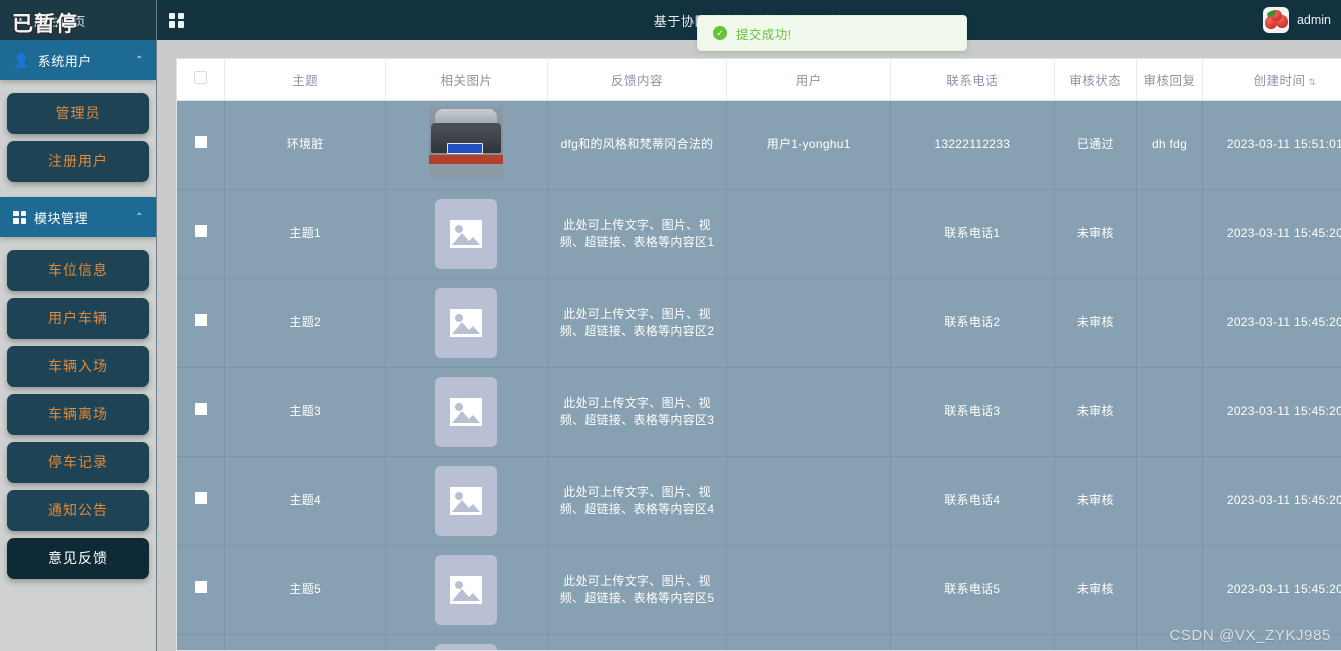 The height and width of the screenshot is (651, 1341). Describe the element at coordinates (139, 217) in the screenshot. I see `chevron-up-icon: ⌃` at that location.